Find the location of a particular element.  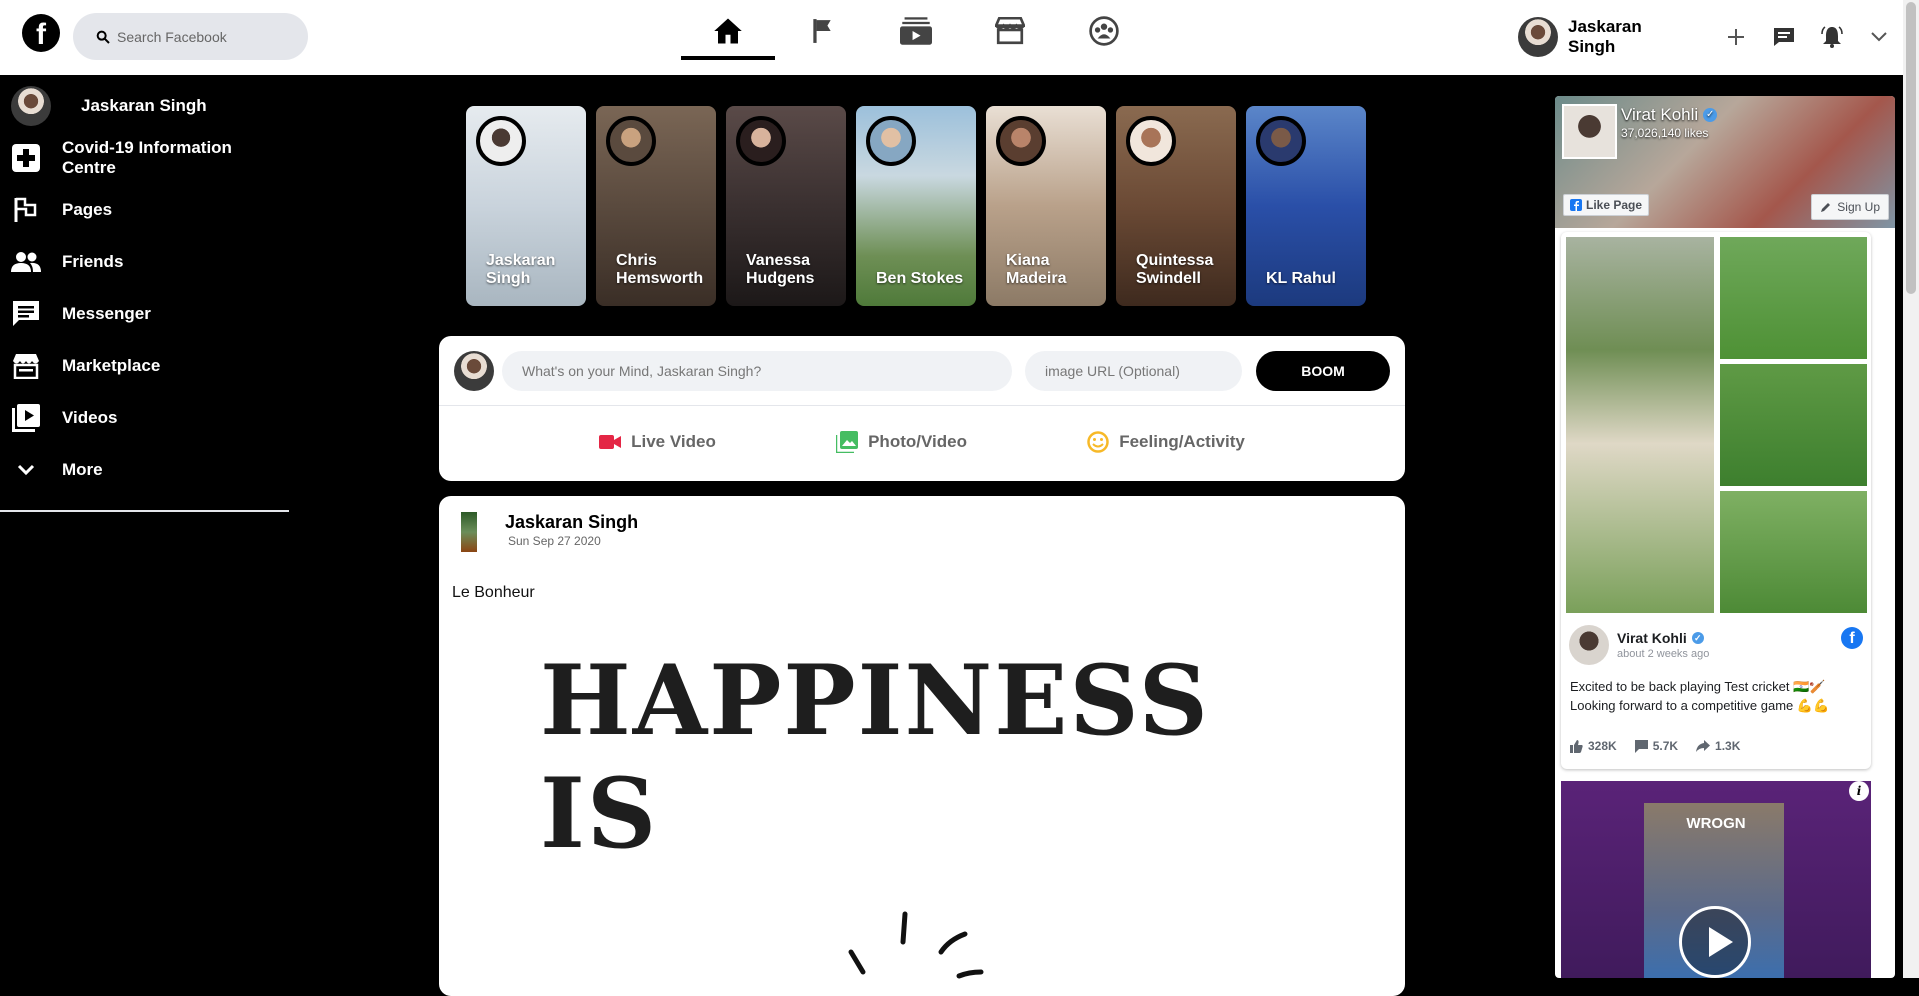

story-card: Quintessa Swindell is located at coordinates (1176, 206).